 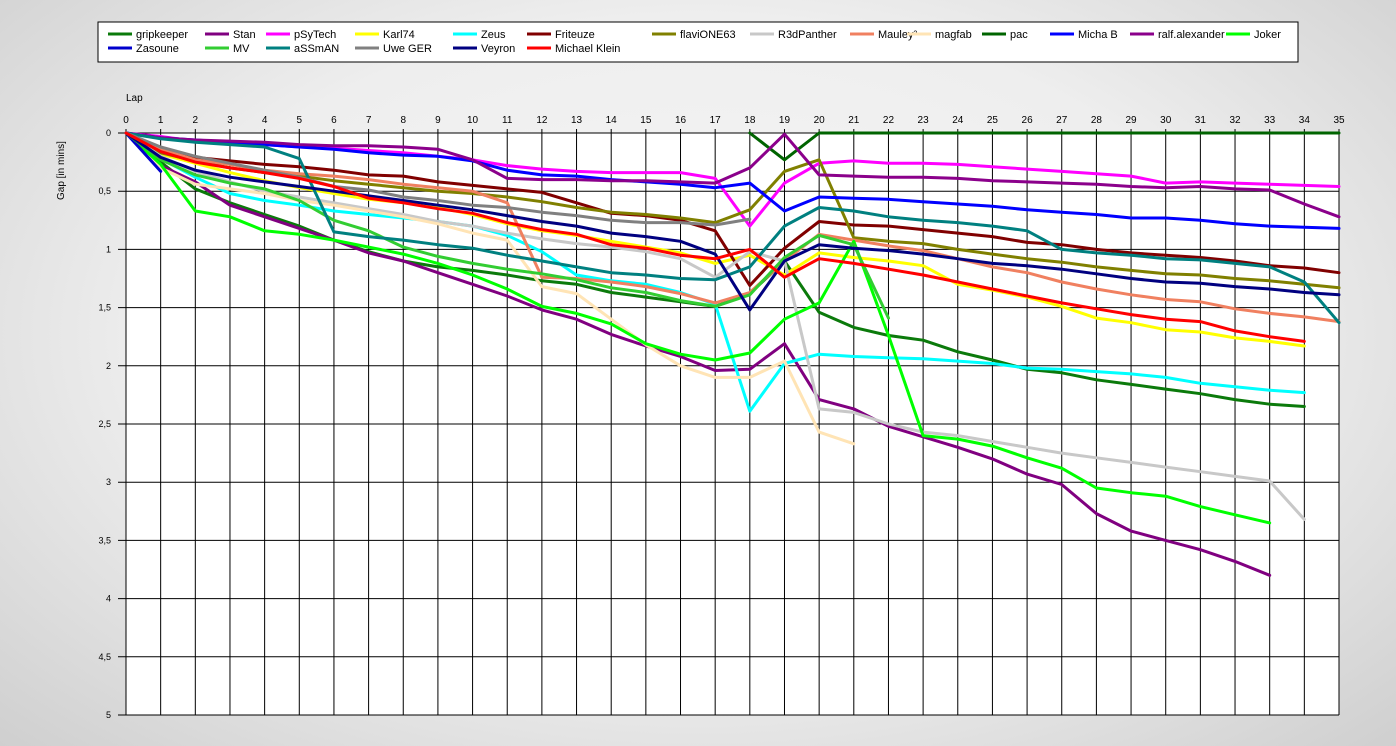 I want to click on y-tick-label: 3, so click(x=108, y=482).